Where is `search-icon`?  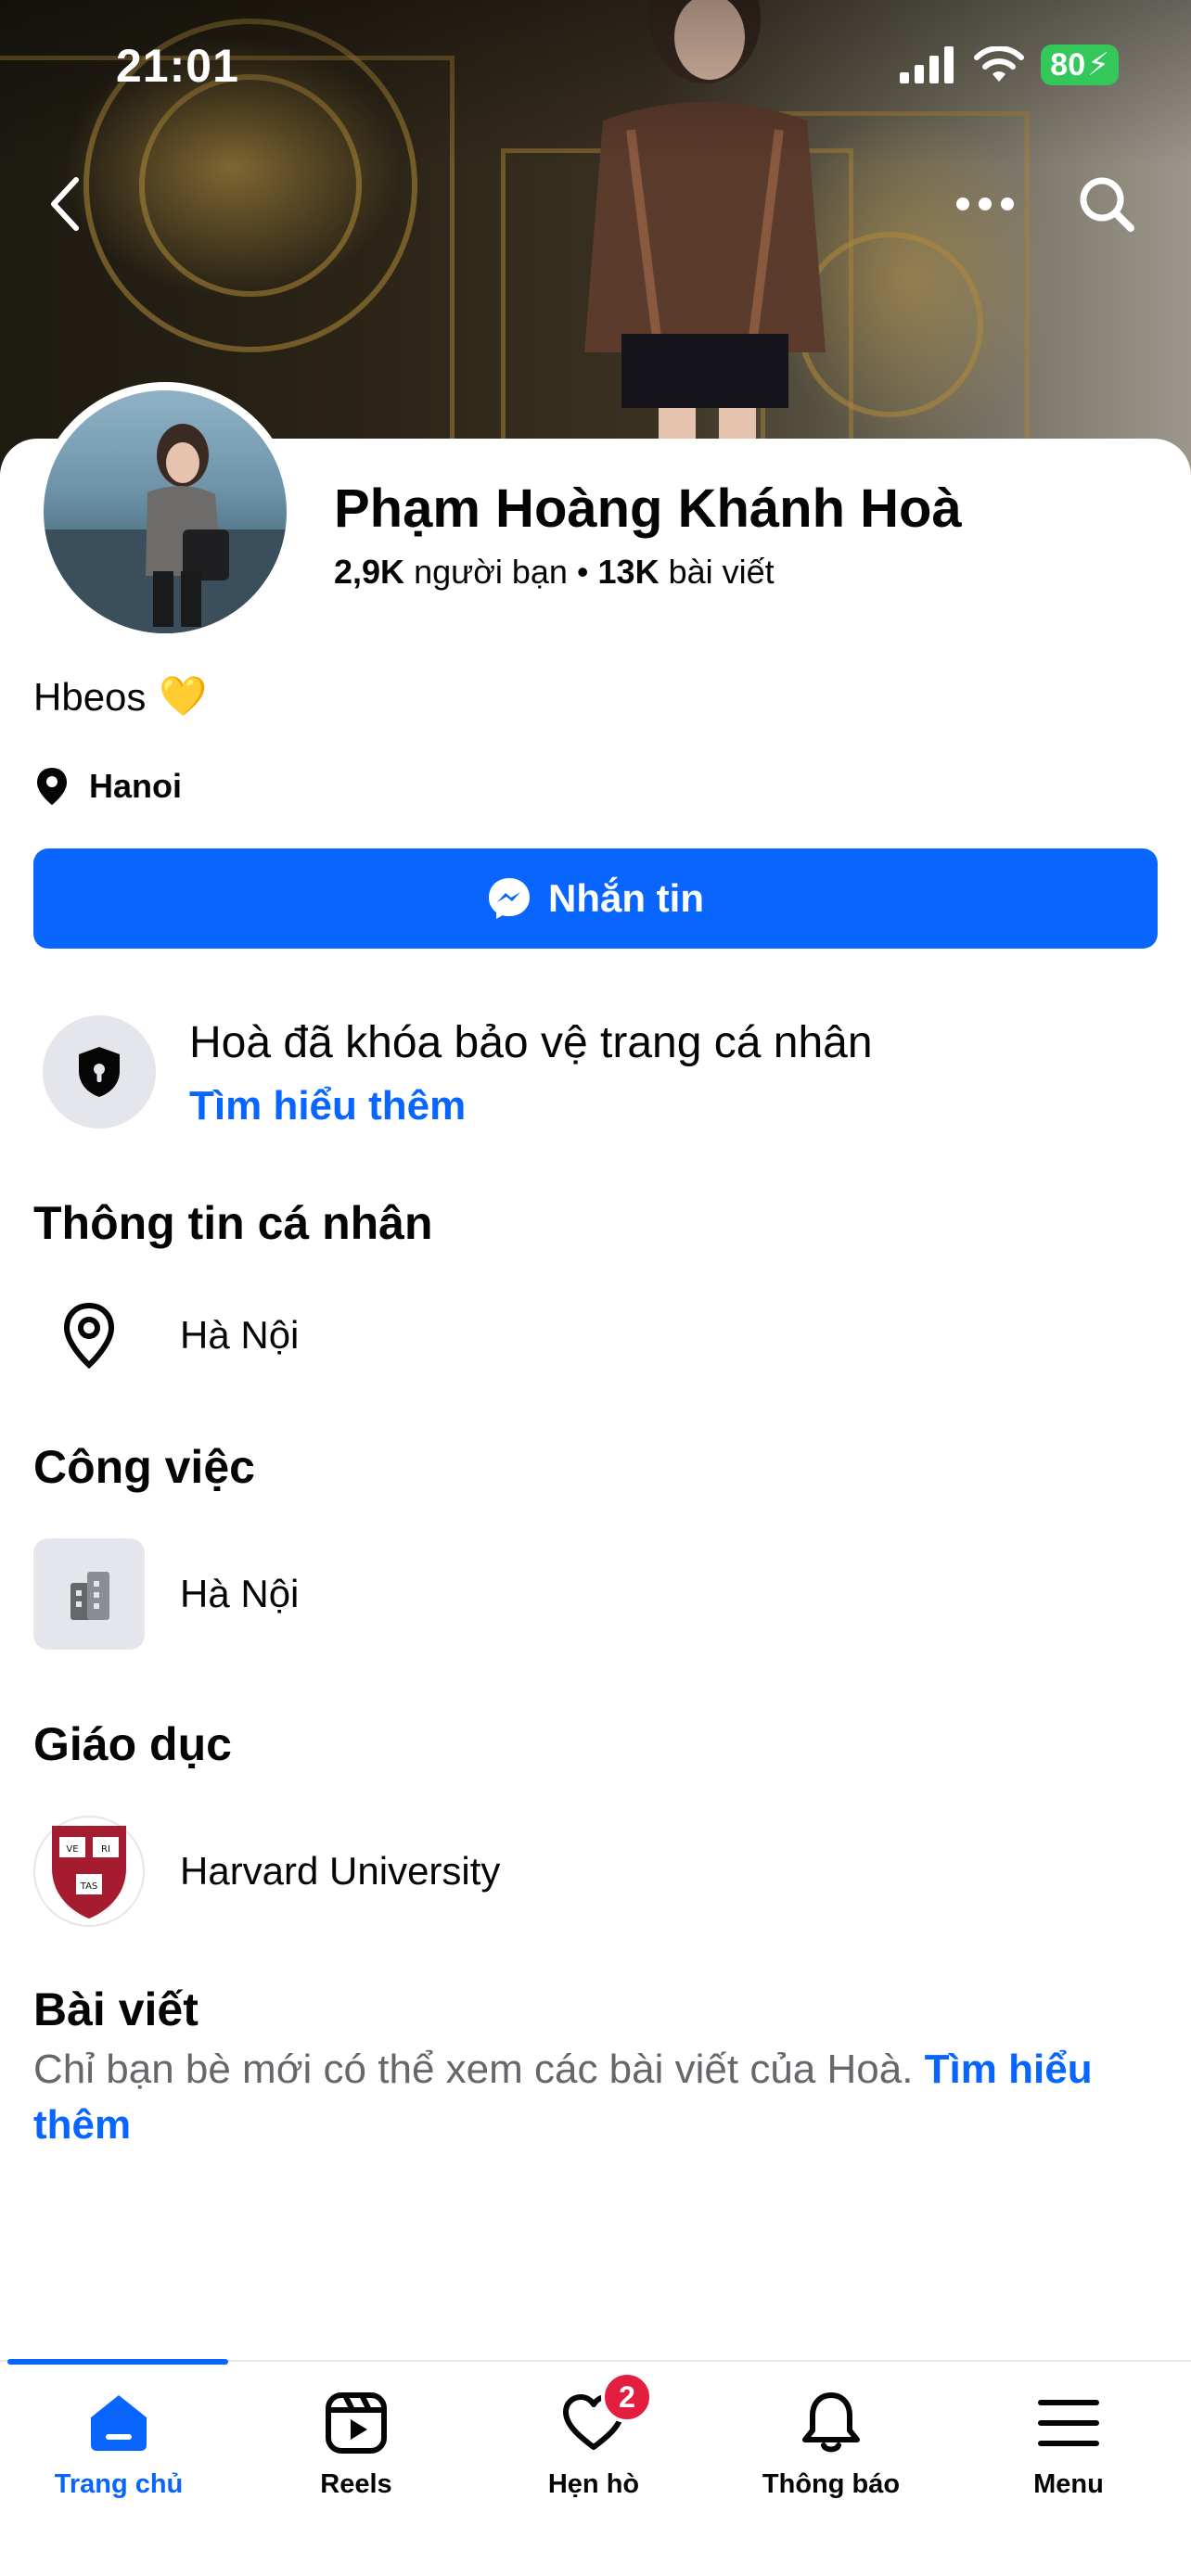
search-icon is located at coordinates (1107, 204).